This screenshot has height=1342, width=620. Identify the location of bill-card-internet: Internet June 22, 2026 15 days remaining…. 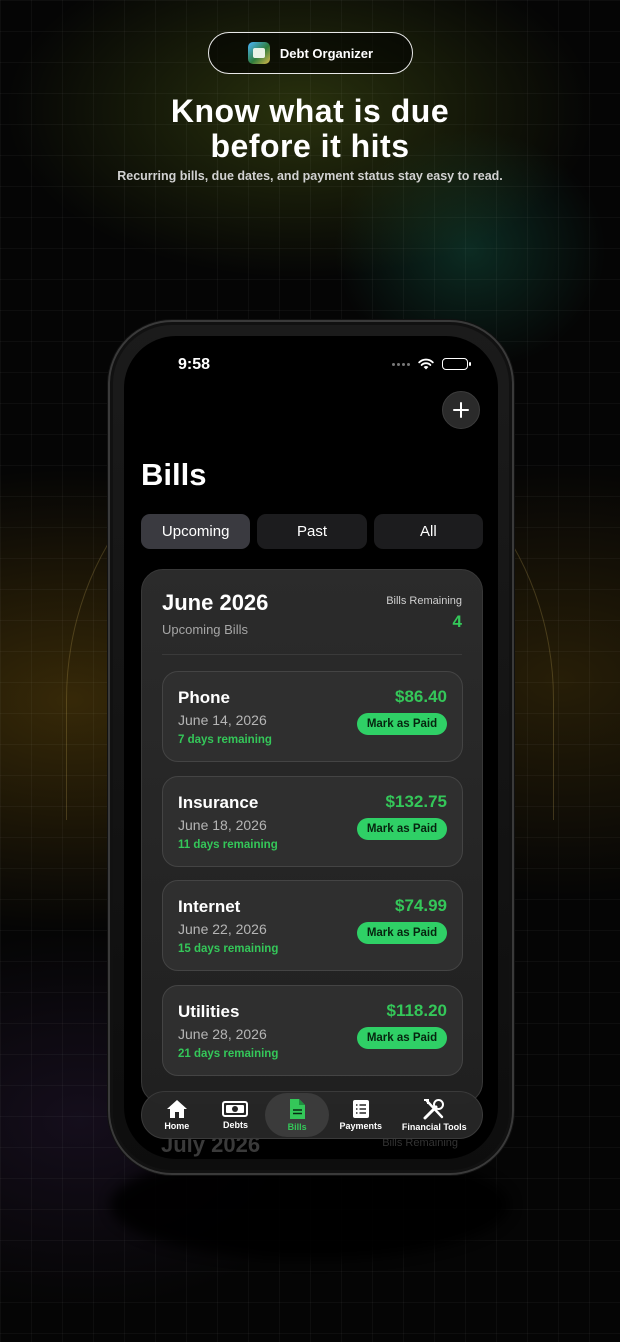
(312, 925).